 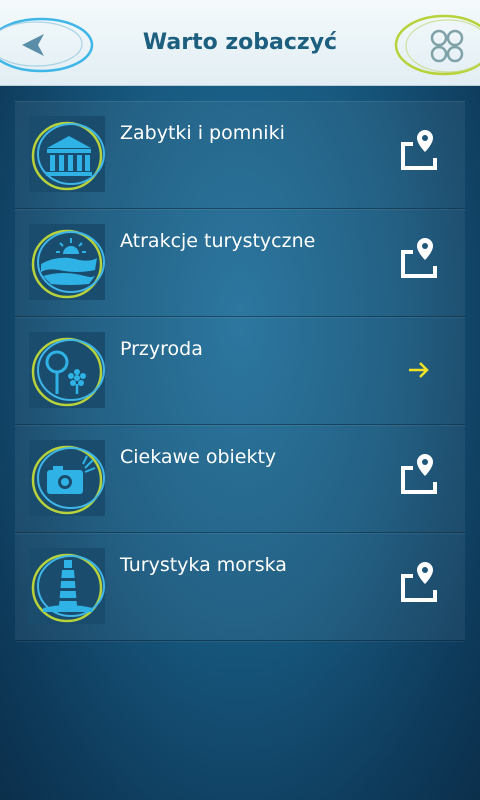 I want to click on grid-menu-icon, so click(x=437, y=45).